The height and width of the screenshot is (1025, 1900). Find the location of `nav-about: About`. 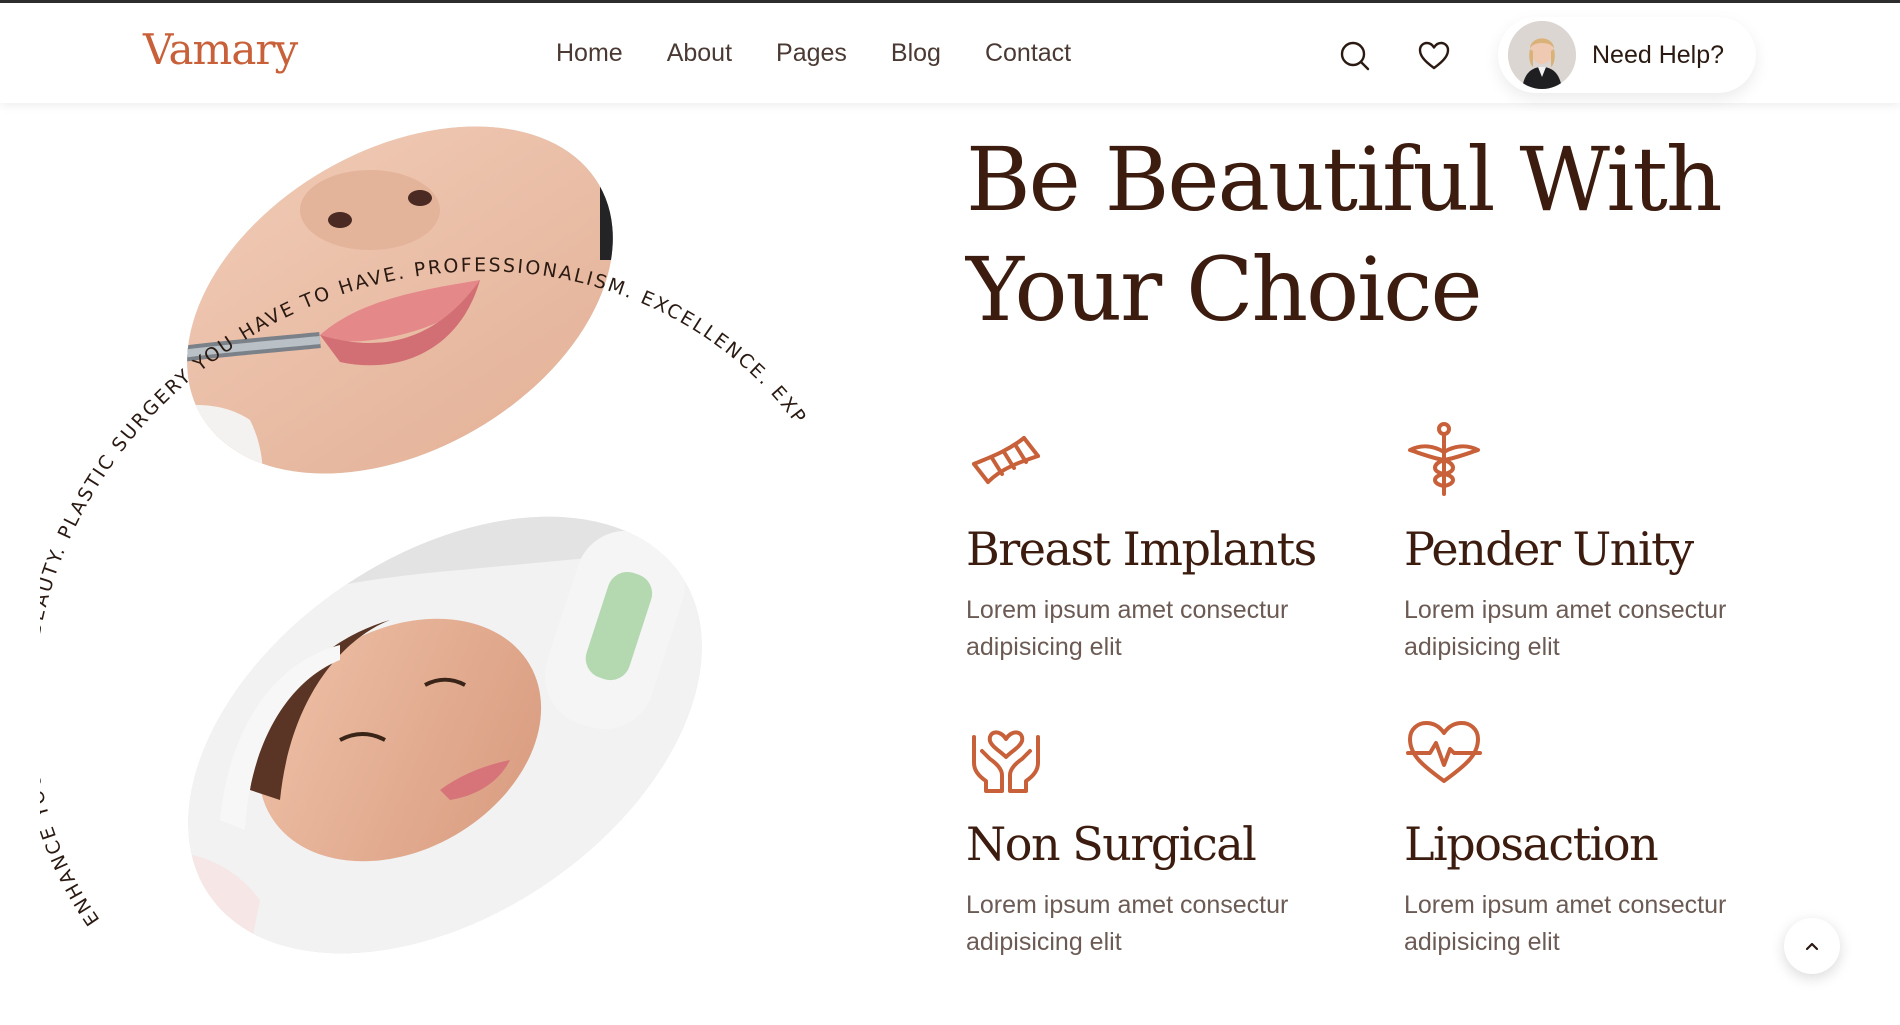

nav-about: About is located at coordinates (699, 53).